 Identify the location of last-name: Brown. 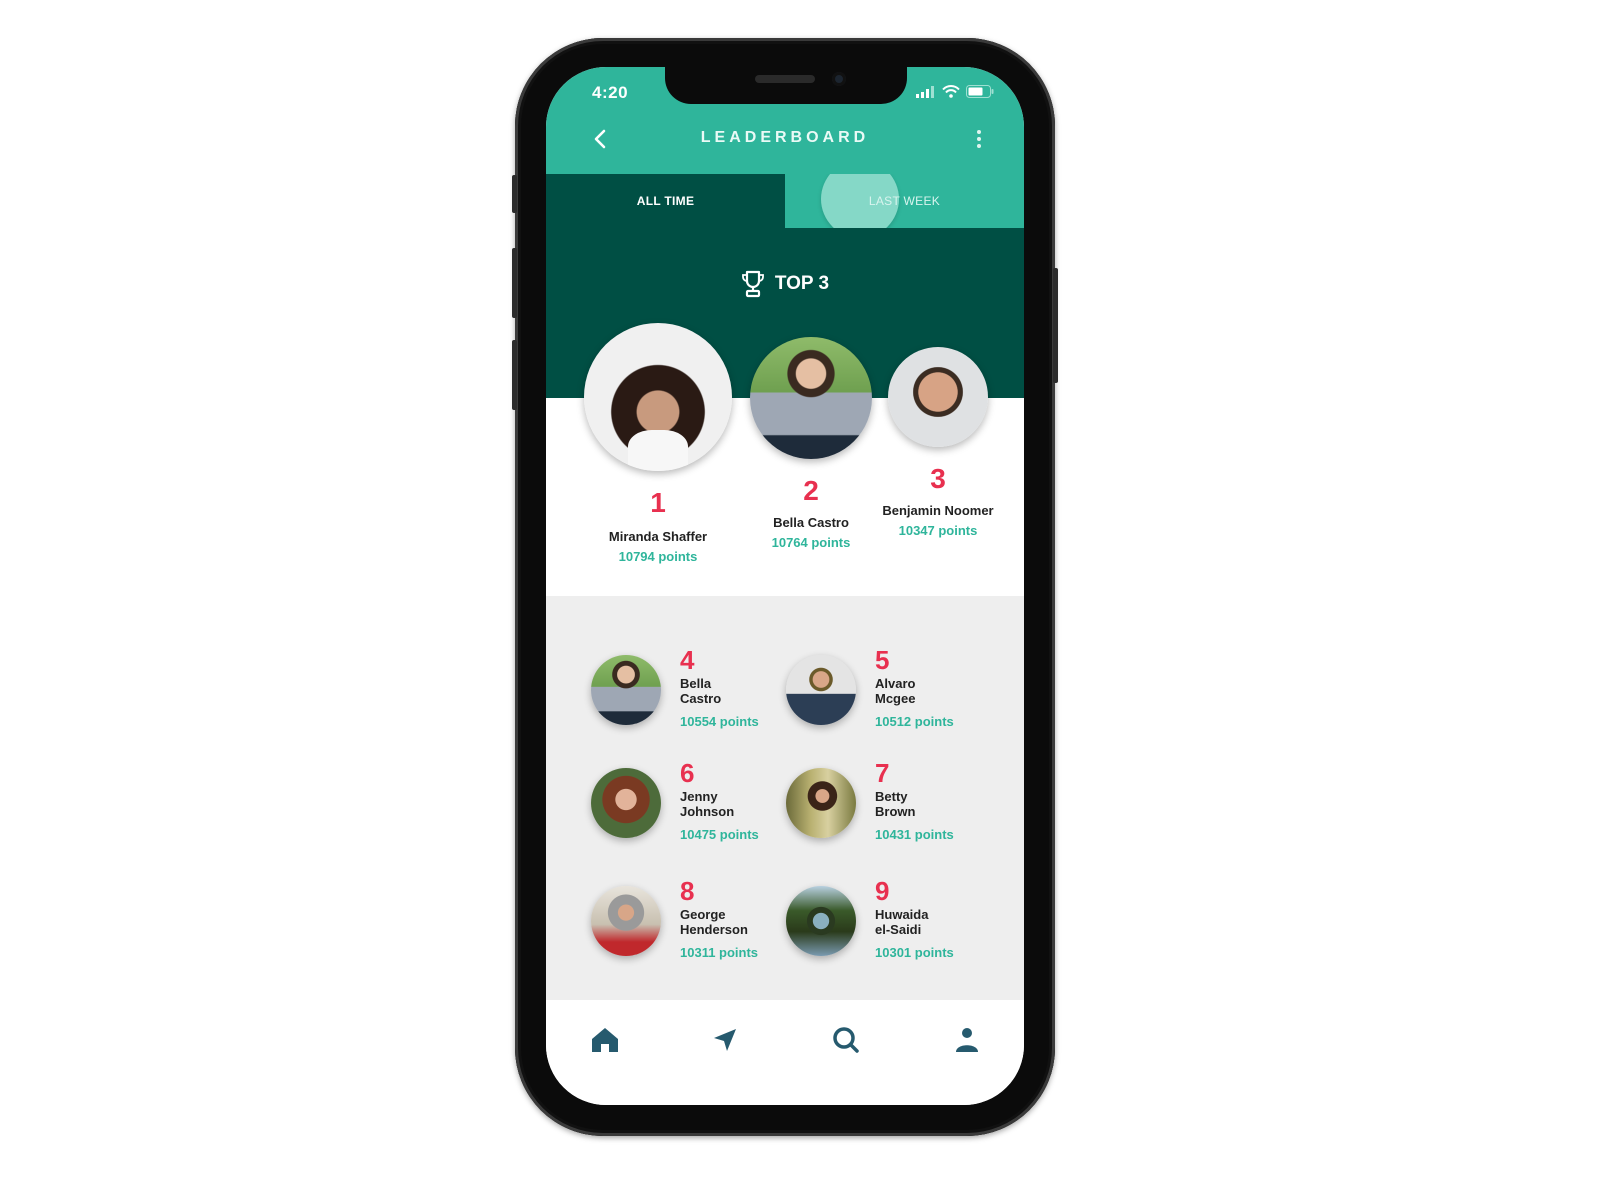
(895, 811).